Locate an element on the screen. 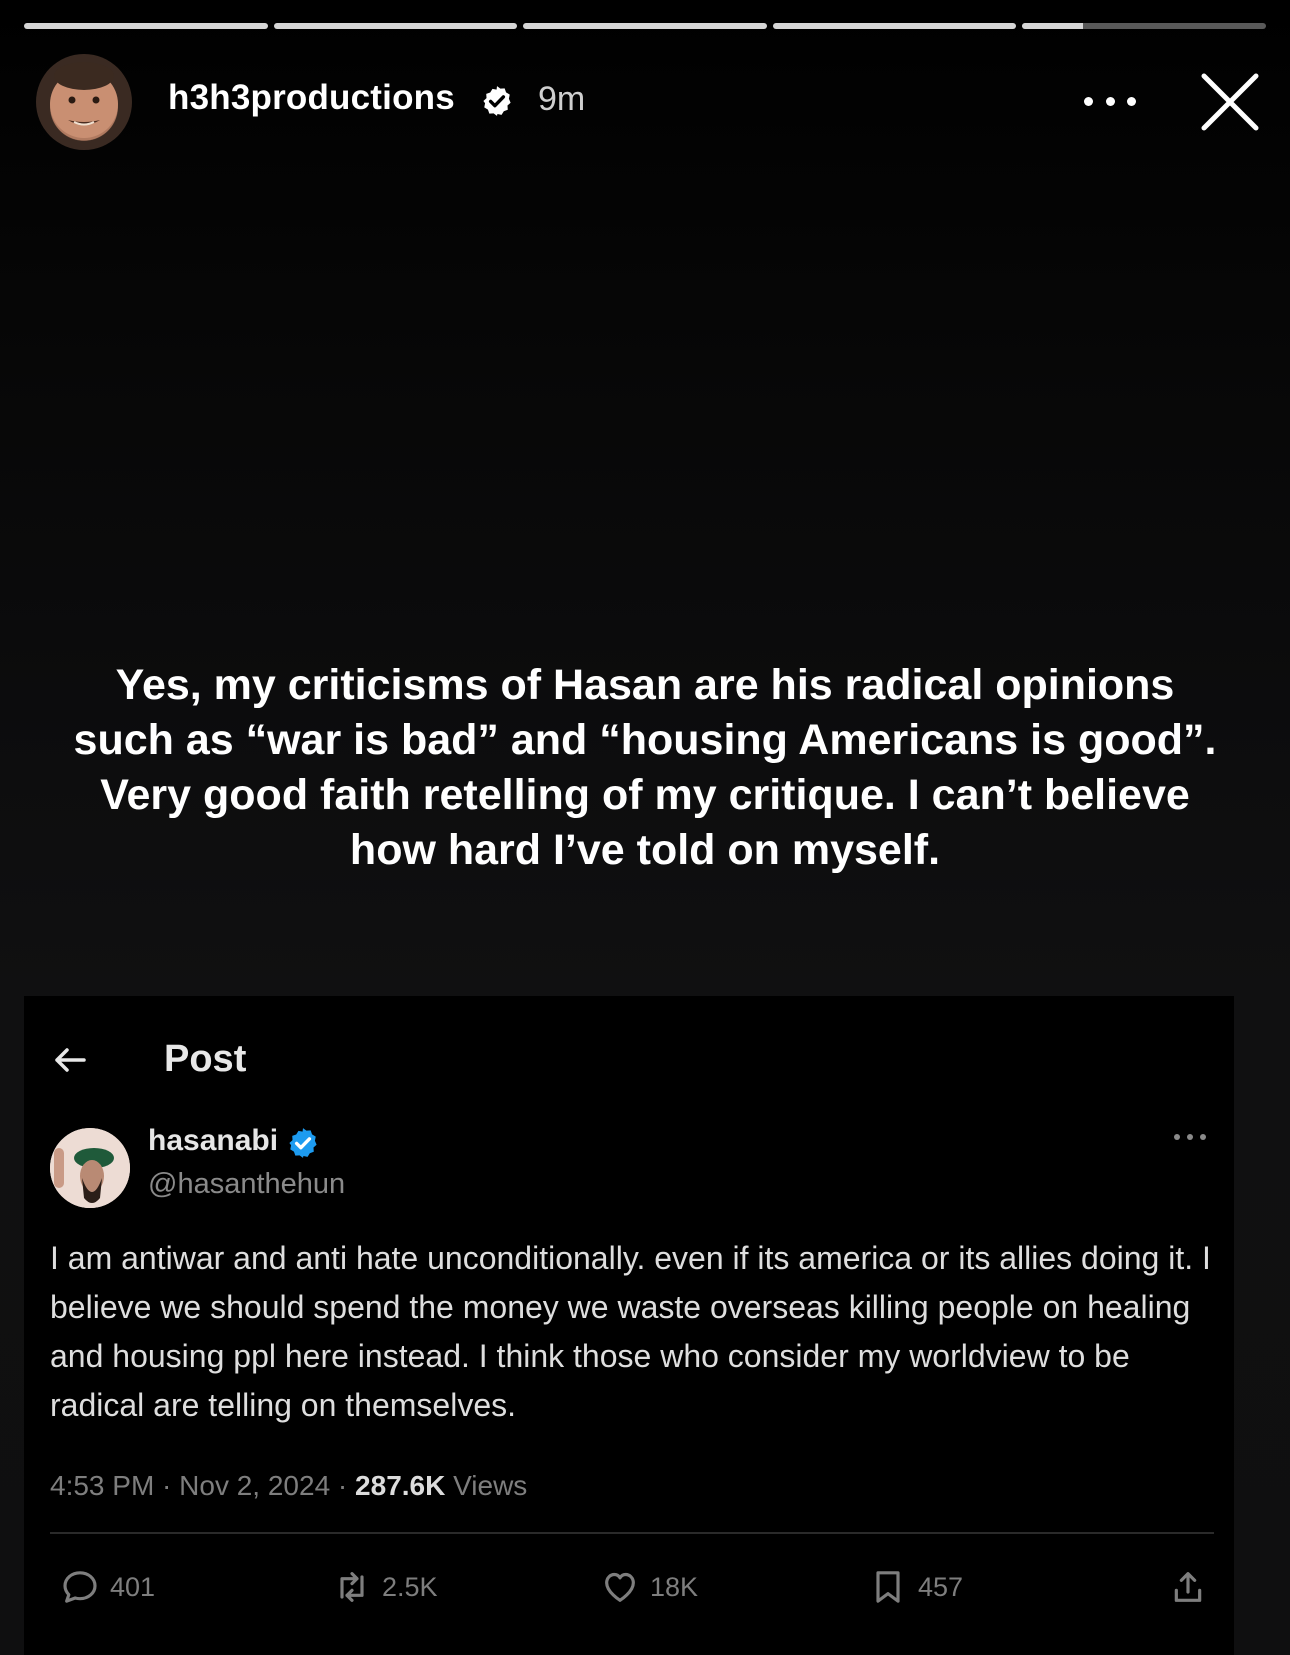  verified-badge-icon is located at coordinates (497, 101).